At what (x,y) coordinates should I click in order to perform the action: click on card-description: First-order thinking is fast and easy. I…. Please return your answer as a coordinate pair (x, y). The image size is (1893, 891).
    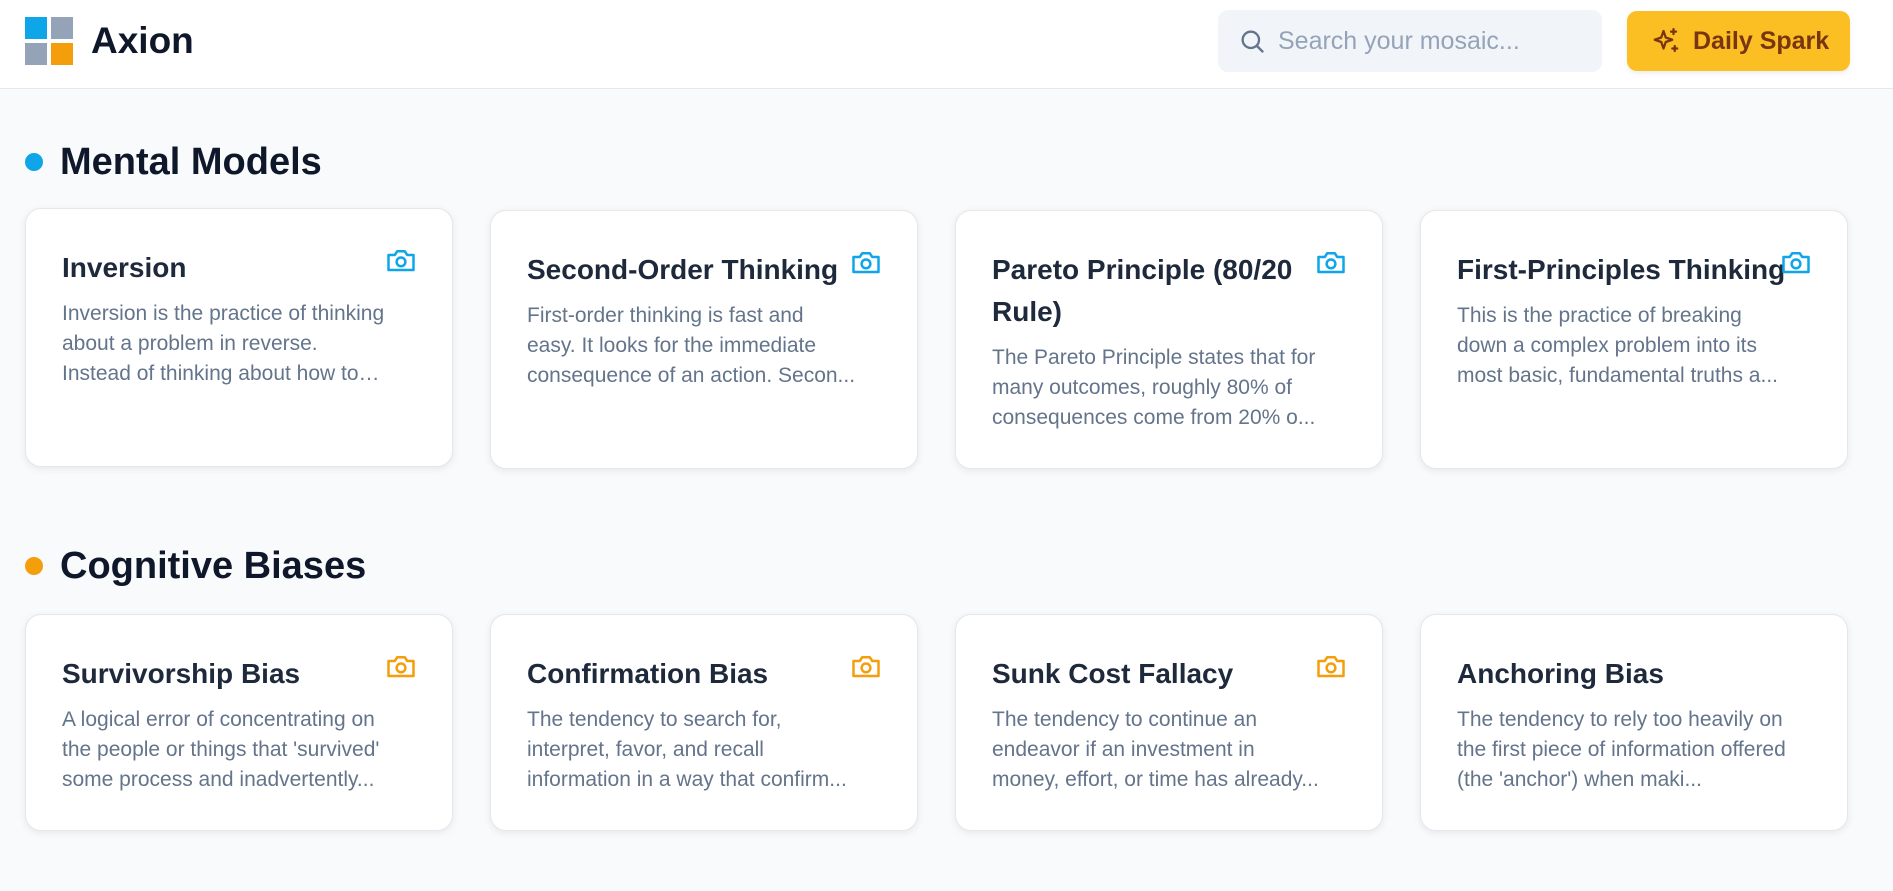
    Looking at the image, I should click on (691, 345).